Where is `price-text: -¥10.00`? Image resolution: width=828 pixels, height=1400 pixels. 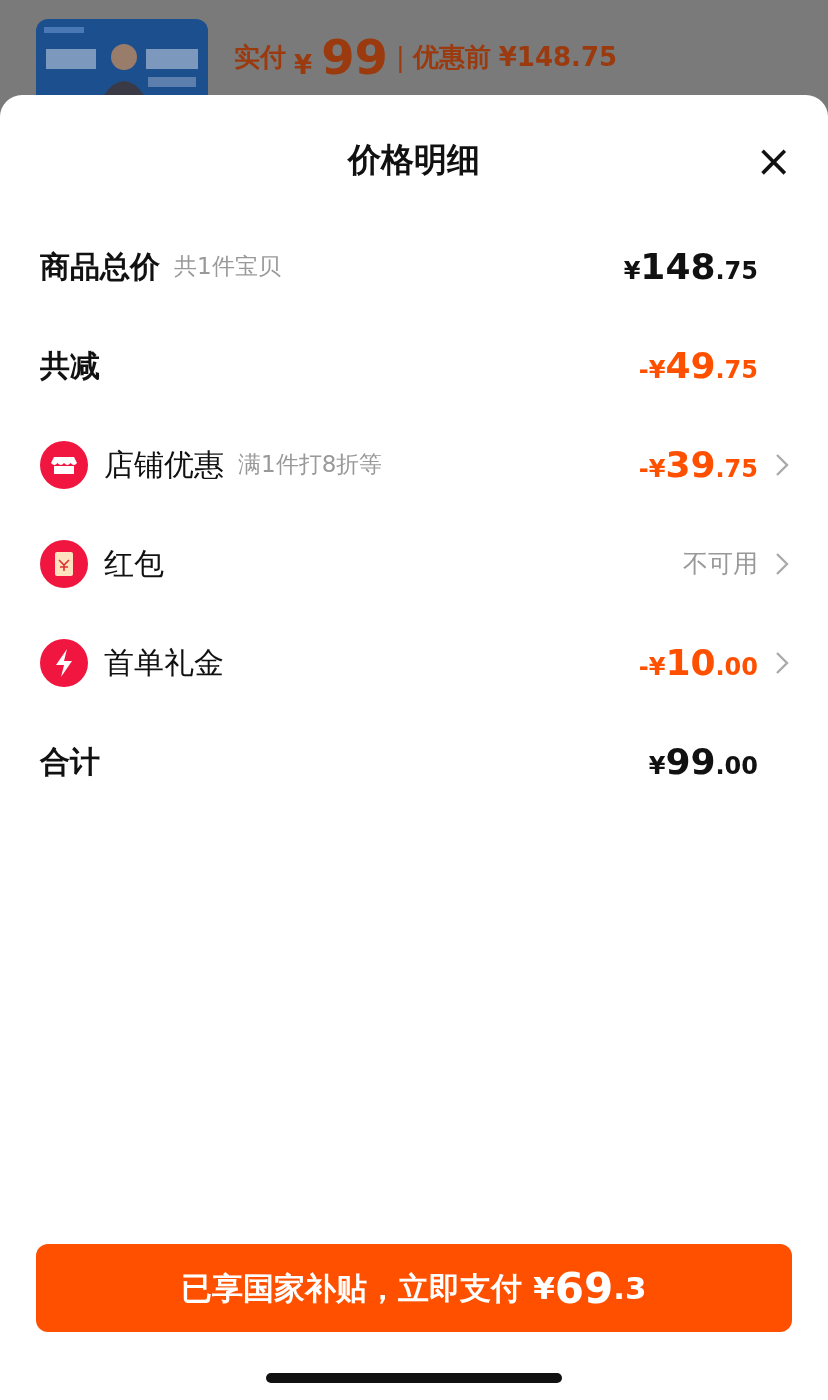 price-text: -¥10.00 is located at coordinates (698, 662).